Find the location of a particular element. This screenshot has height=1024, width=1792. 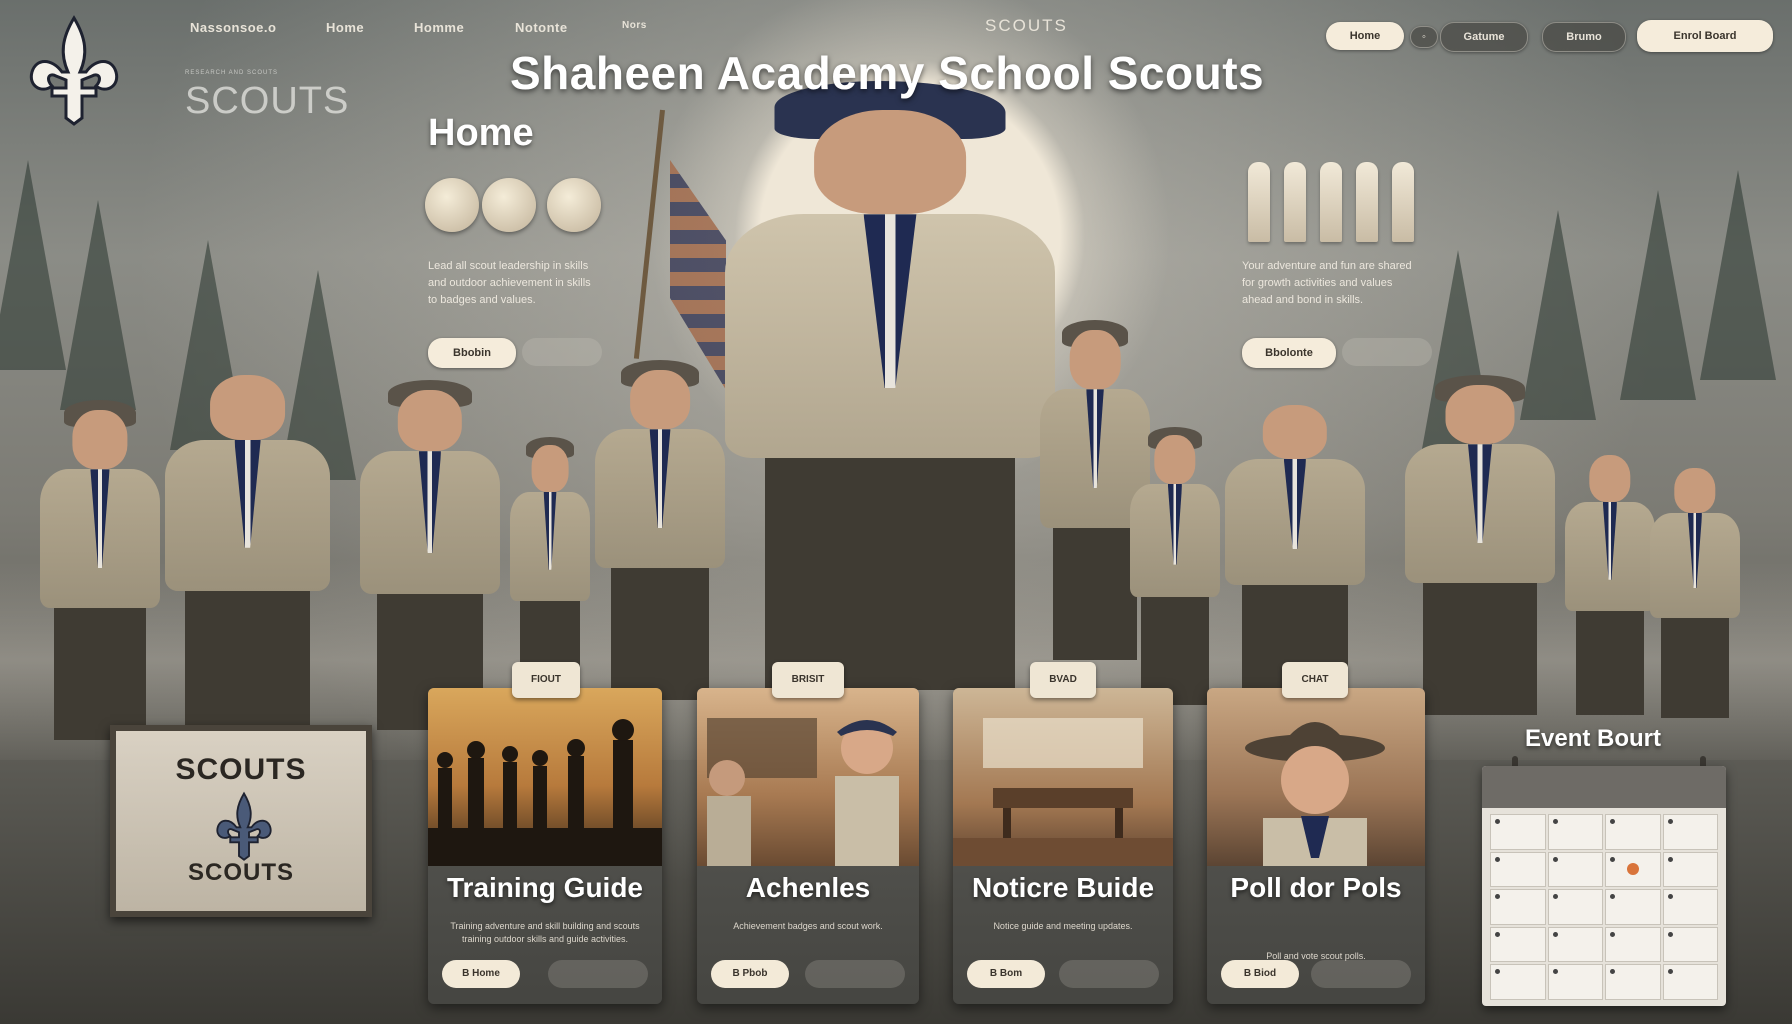

card-title: Poll dor Pols is located at coordinates (1316, 887).